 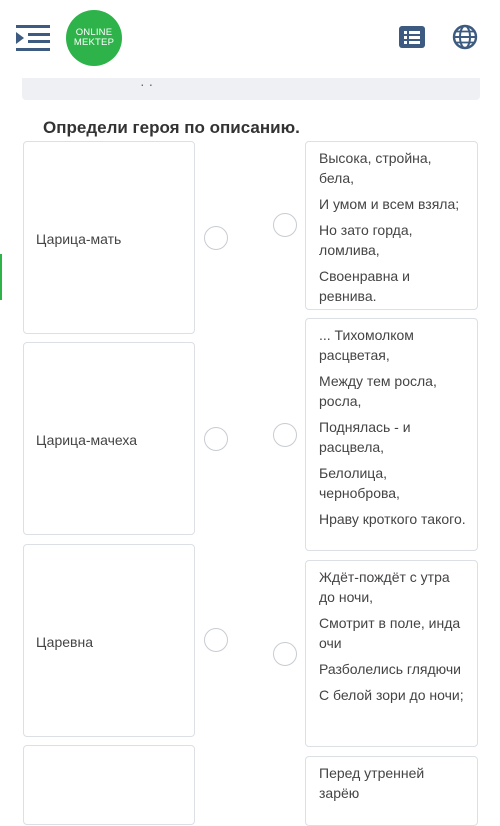 What do you see at coordinates (109, 640) in the screenshot?
I see `left-option-3: Царевна` at bounding box center [109, 640].